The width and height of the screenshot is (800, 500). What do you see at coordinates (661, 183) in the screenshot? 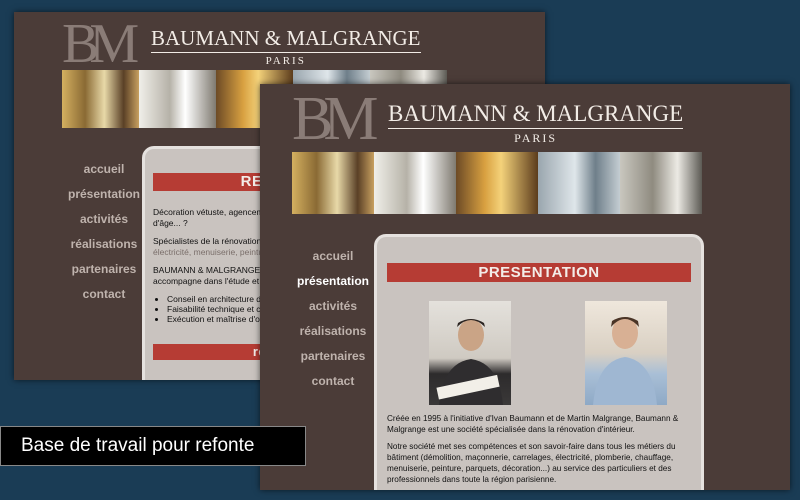
I see `dining-room-photo` at bounding box center [661, 183].